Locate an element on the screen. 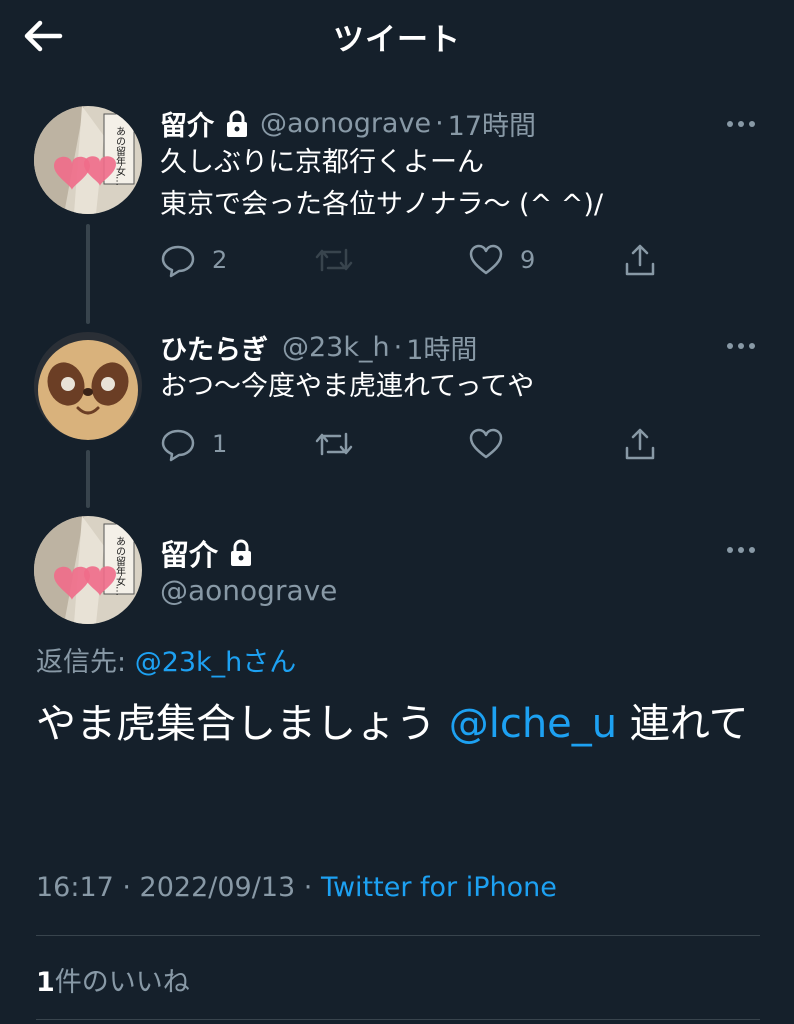  main-tweet-author: 留介 is located at coordinates (210, 553).